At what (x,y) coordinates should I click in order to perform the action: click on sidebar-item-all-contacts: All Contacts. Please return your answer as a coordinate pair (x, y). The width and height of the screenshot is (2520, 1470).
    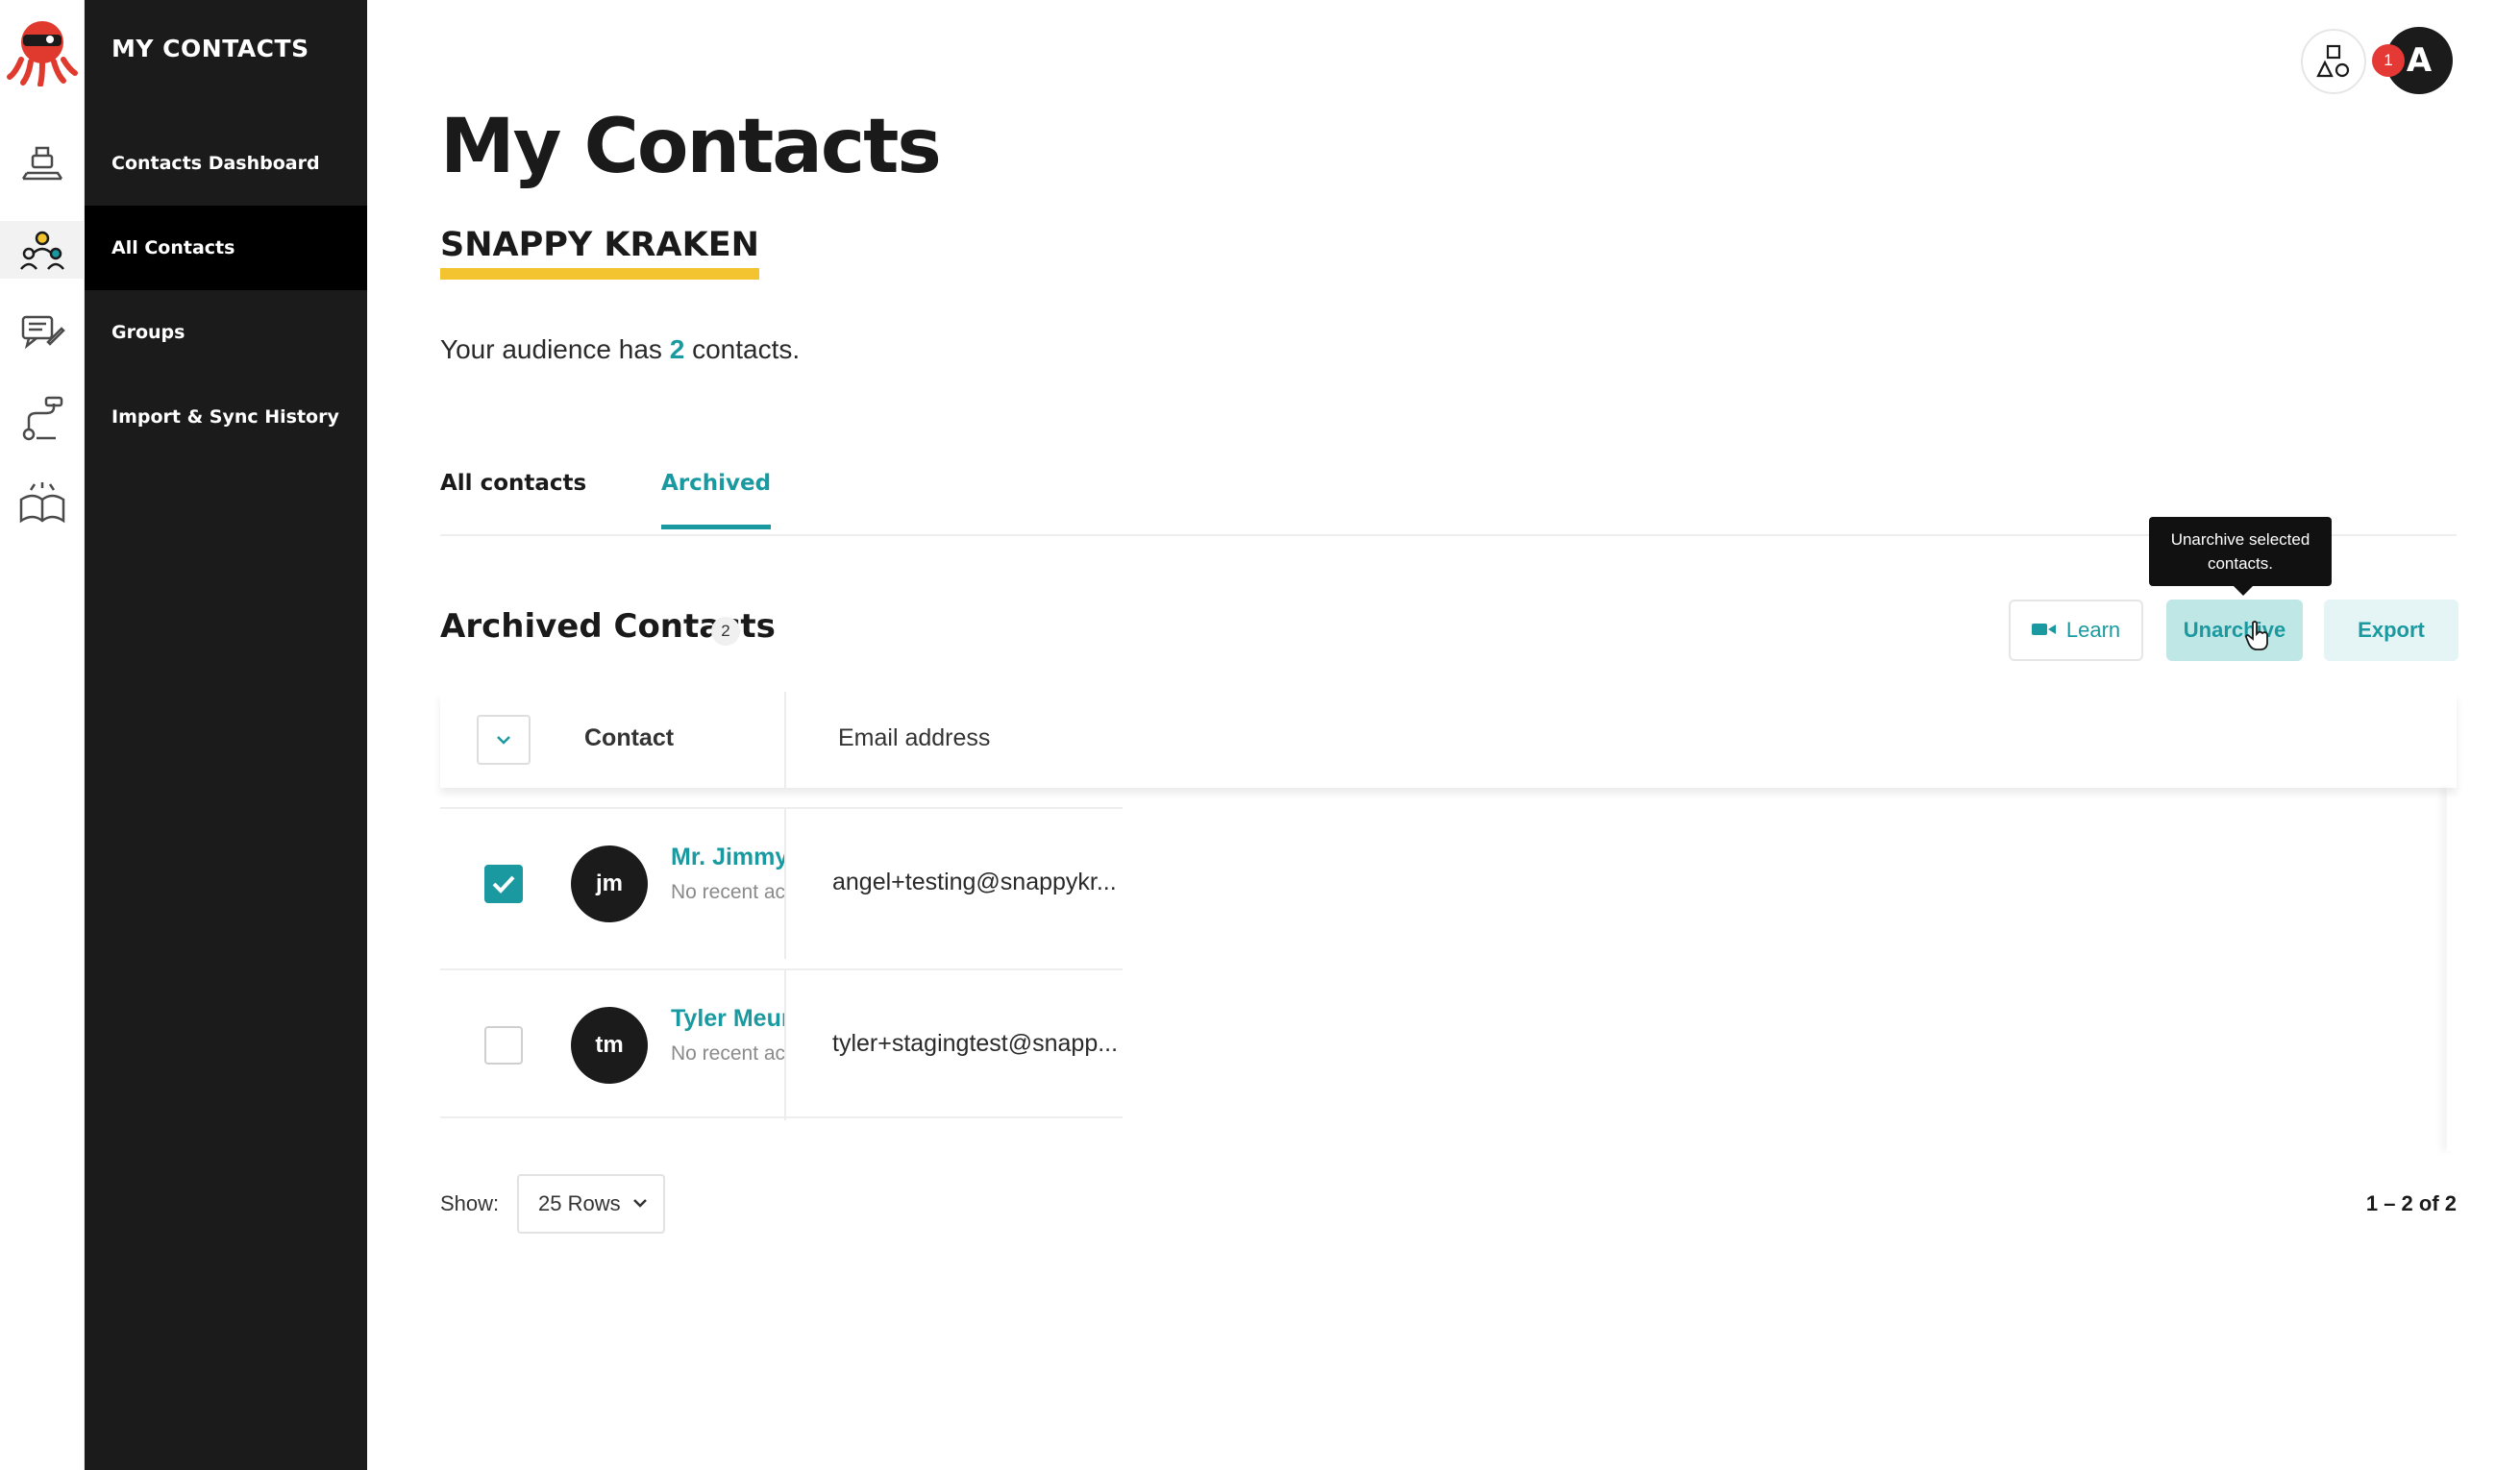
    Looking at the image, I should click on (226, 248).